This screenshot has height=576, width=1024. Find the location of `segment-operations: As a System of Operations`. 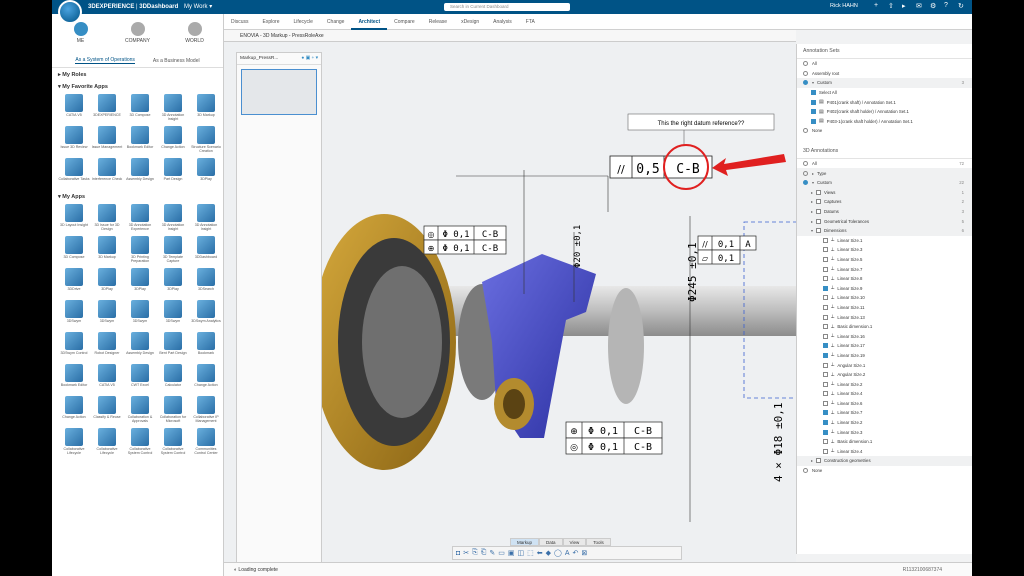

segment-operations: As a System of Operations is located at coordinates (105, 60).